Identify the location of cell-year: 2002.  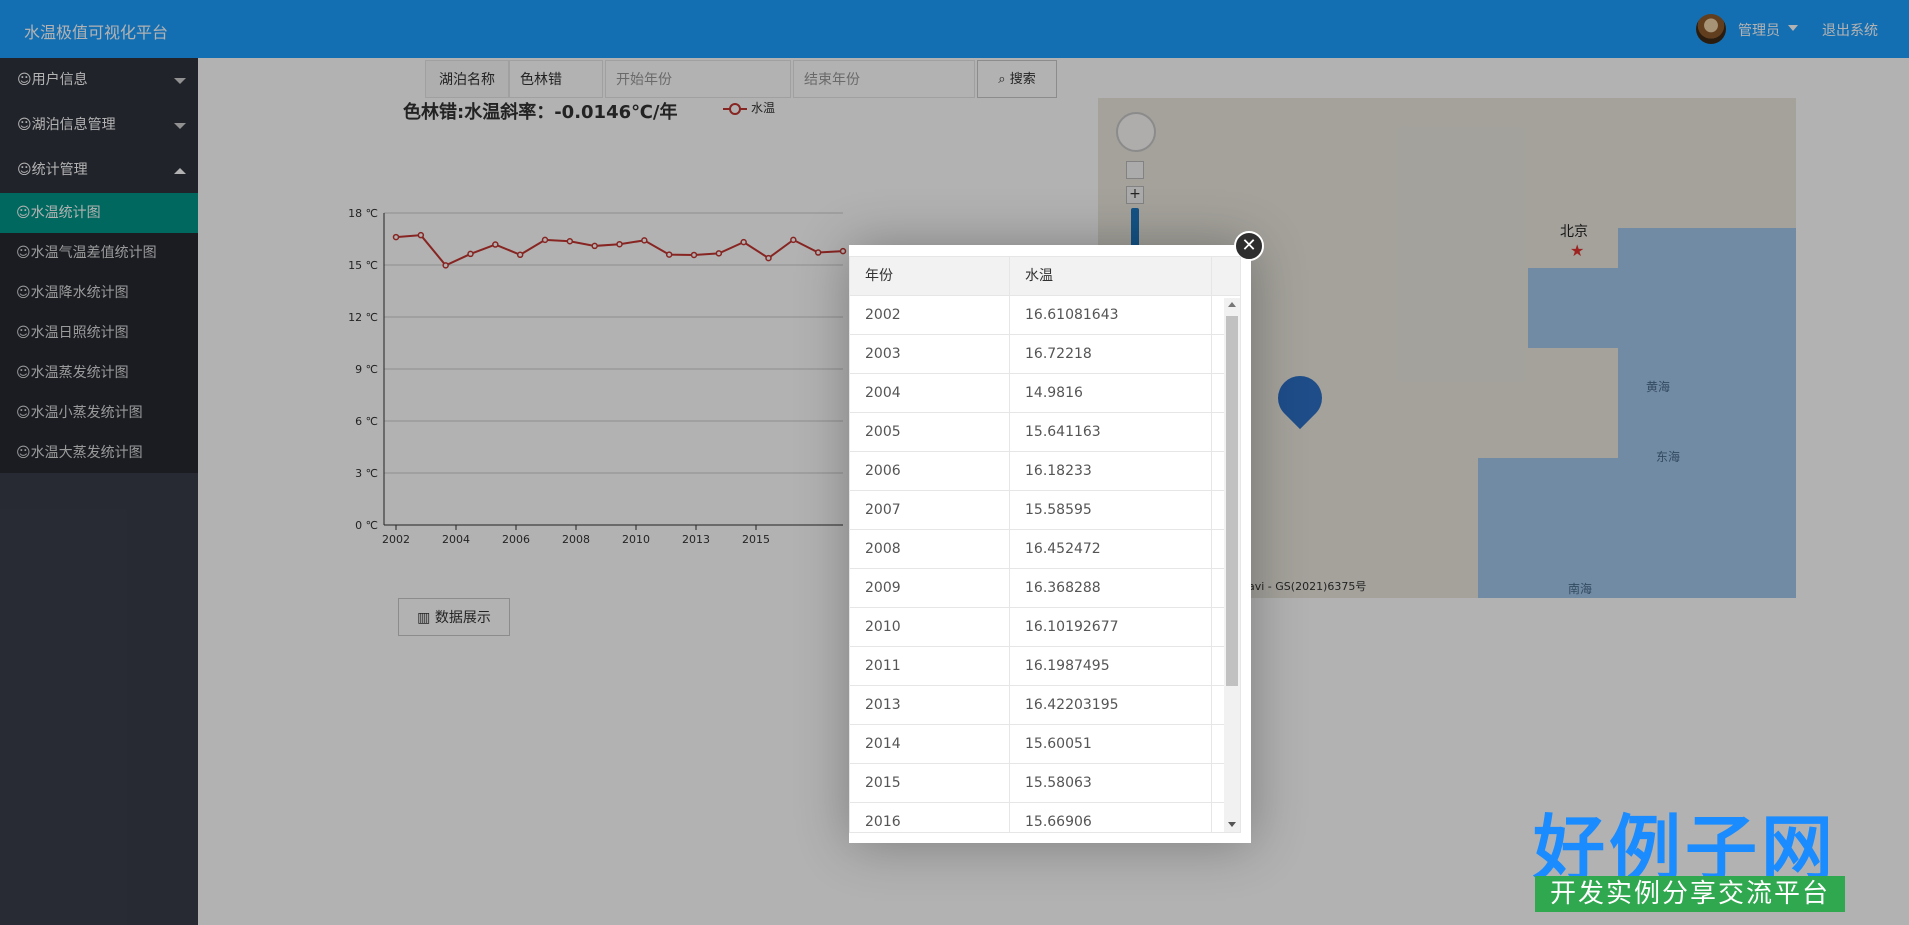
(930, 315).